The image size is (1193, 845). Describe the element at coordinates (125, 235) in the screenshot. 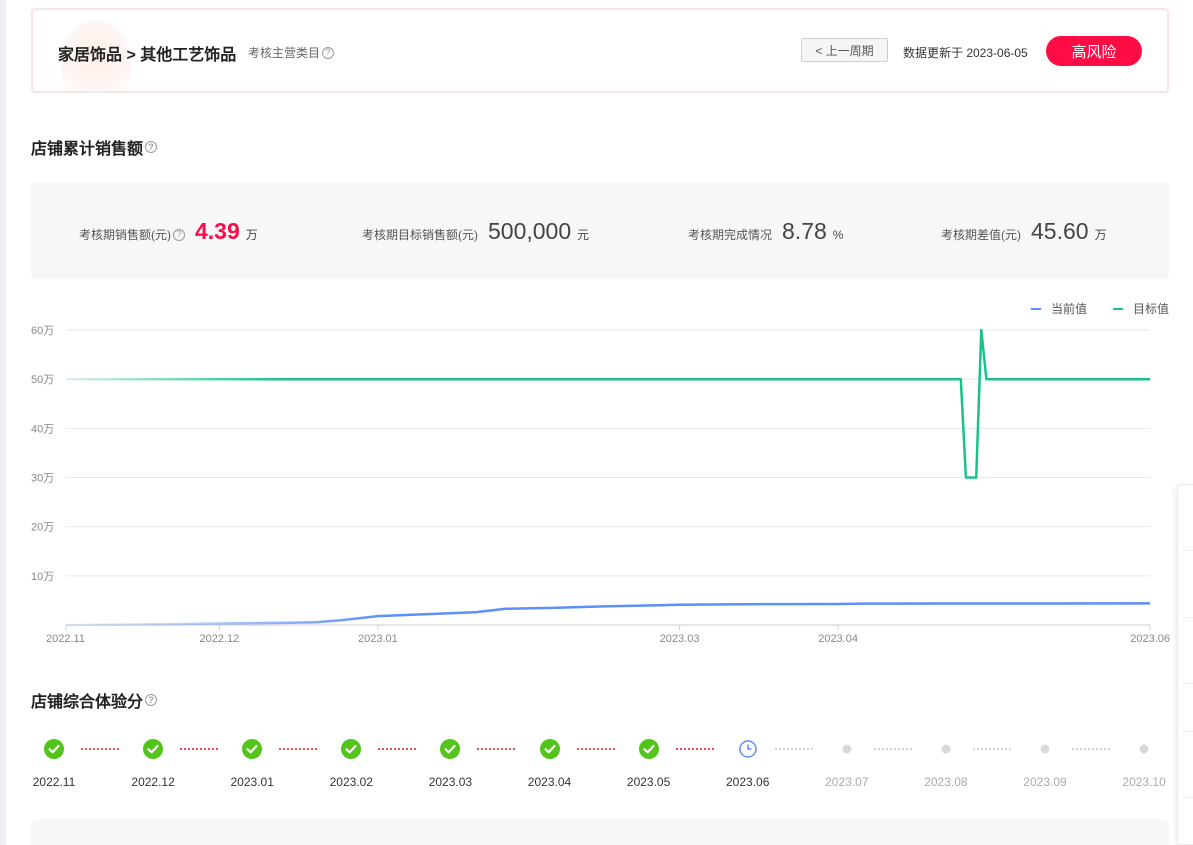

I see `stat-label-text: 考核期销售额(元)` at that location.